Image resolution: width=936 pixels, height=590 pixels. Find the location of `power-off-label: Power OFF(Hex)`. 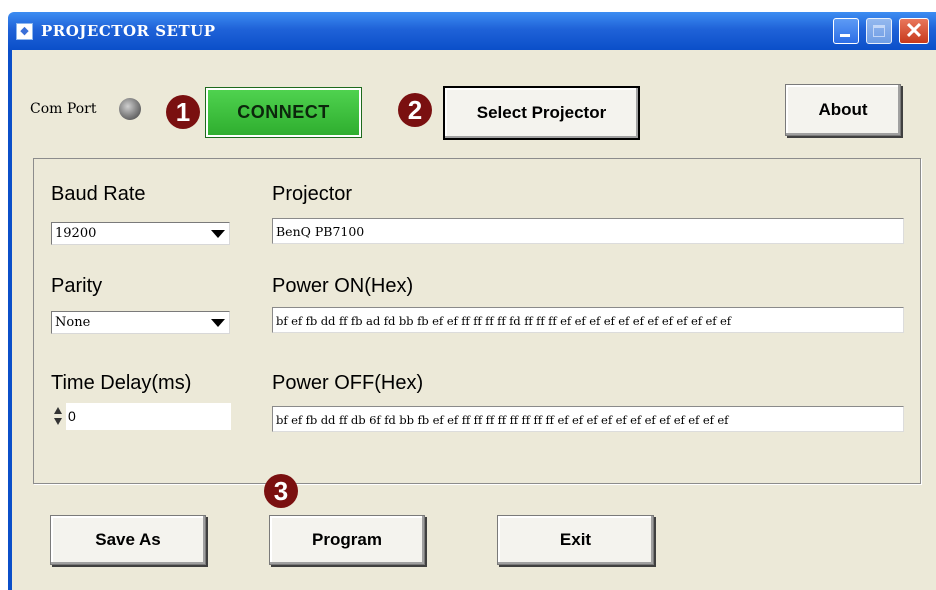

power-off-label: Power OFF(Hex) is located at coordinates (348, 383).